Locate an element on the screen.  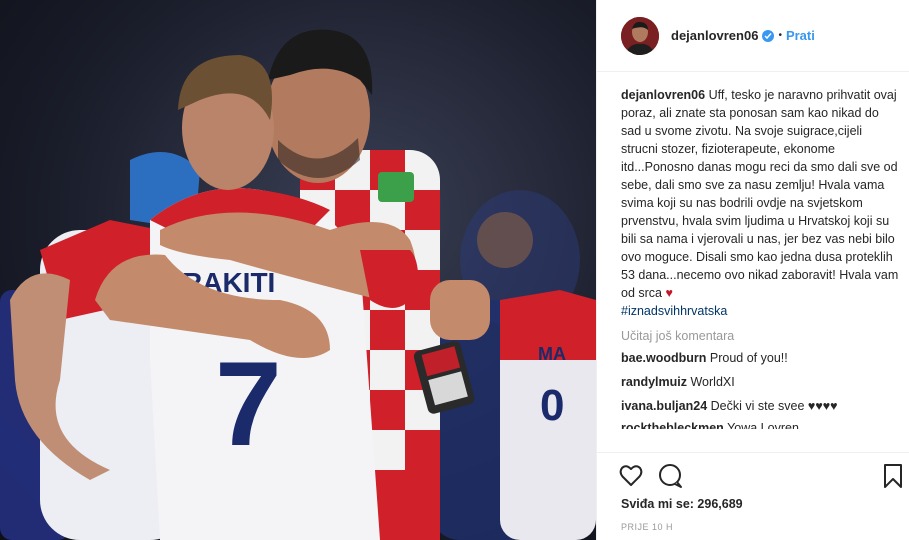
jersey-number: 7 is located at coordinates (248, 404).